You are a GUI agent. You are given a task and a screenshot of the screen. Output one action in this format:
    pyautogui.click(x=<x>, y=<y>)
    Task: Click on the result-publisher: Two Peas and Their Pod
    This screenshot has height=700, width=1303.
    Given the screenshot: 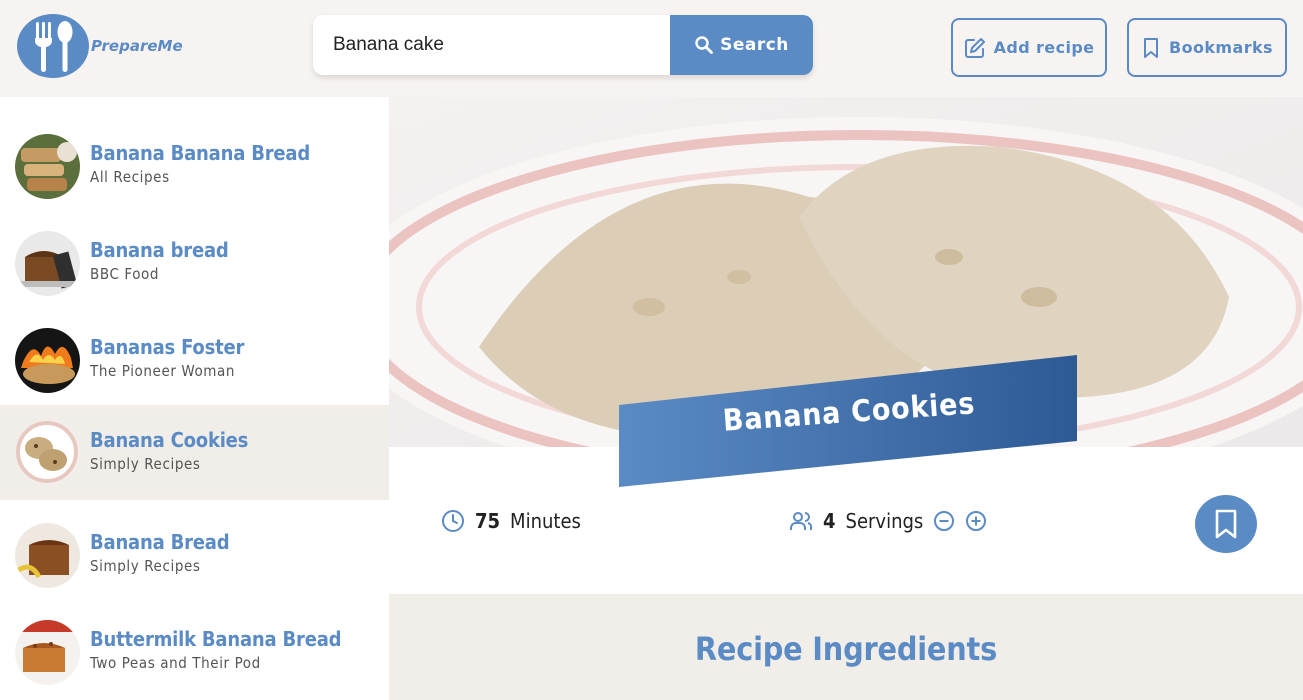 What is the action you would take?
    pyautogui.click(x=175, y=663)
    